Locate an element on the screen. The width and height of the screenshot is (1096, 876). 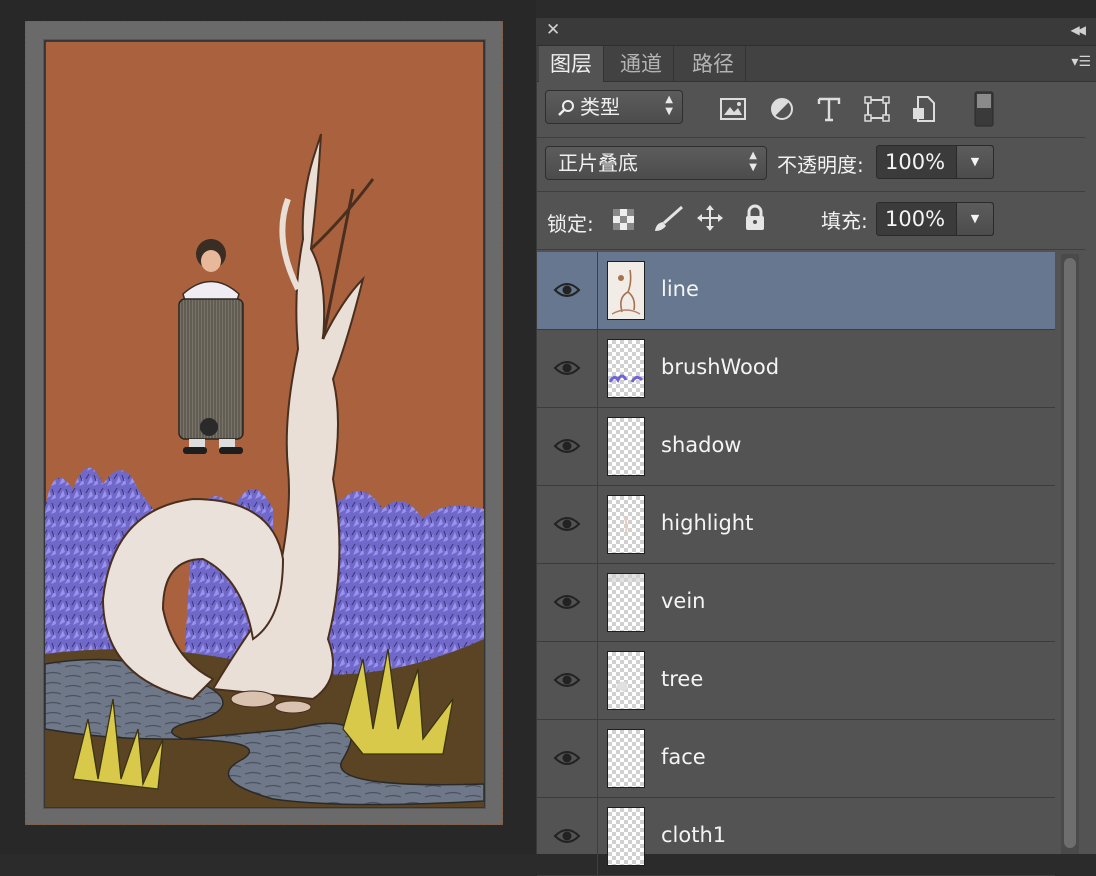
line-thumbnail-art is located at coordinates (626, 292).